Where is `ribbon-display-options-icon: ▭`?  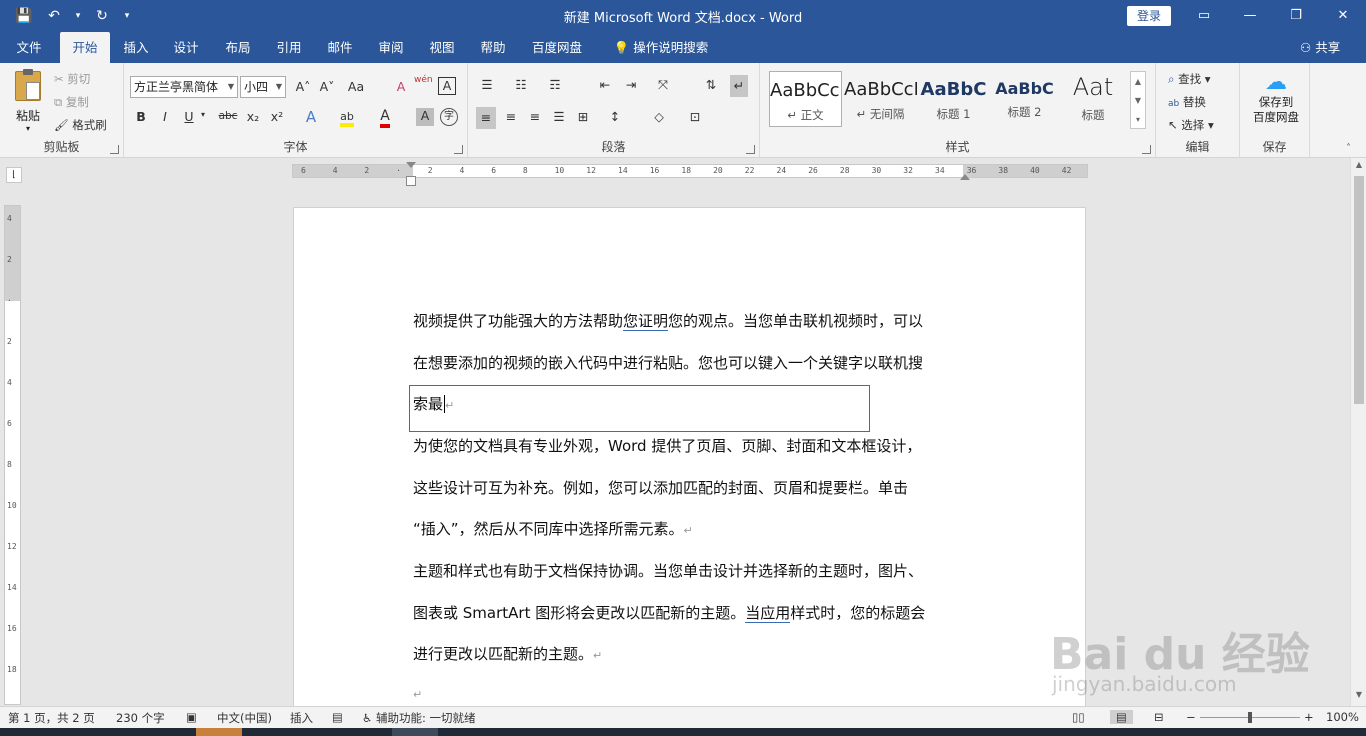
ribbon-display-options-icon: ▭ is located at coordinates (1204, 16).